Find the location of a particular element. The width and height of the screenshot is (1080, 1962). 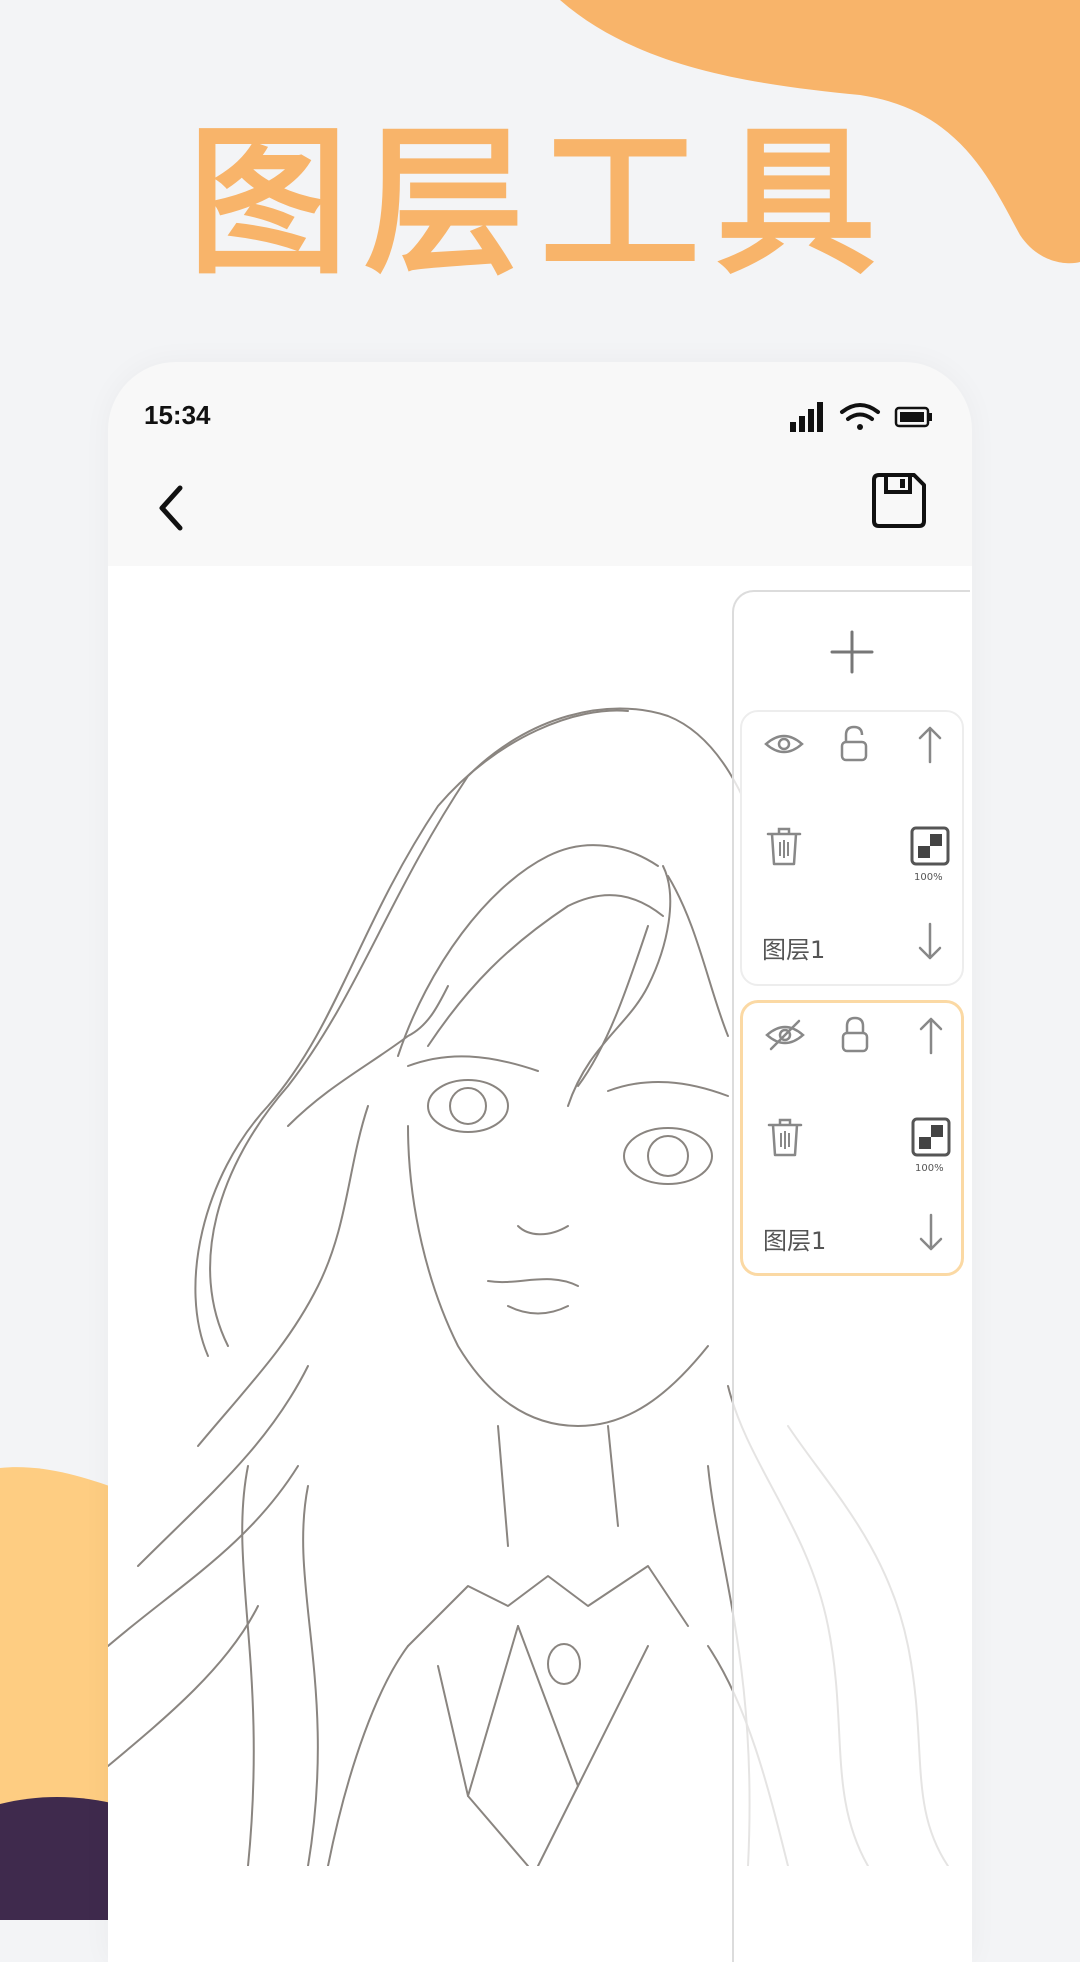

floppy-disk-icon is located at coordinates (899, 501).